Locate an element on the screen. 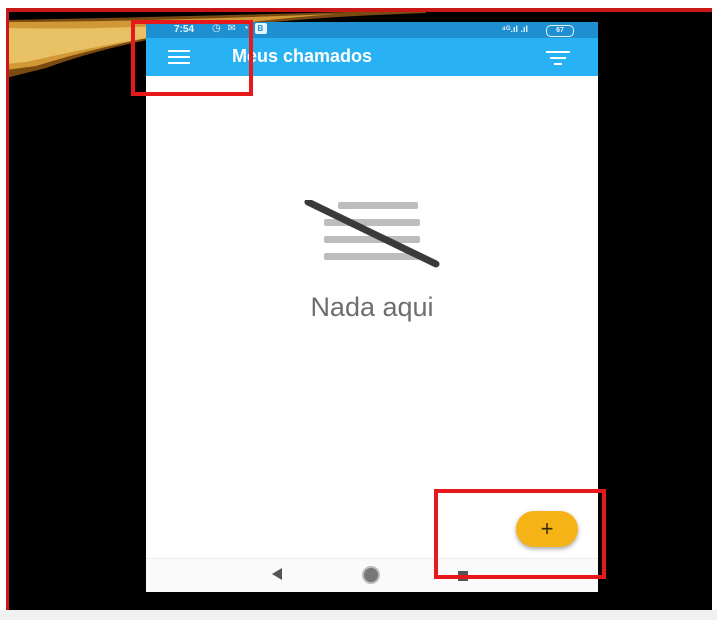 The width and height of the screenshot is (717, 620). page-title: Meus chamados is located at coordinates (302, 56).